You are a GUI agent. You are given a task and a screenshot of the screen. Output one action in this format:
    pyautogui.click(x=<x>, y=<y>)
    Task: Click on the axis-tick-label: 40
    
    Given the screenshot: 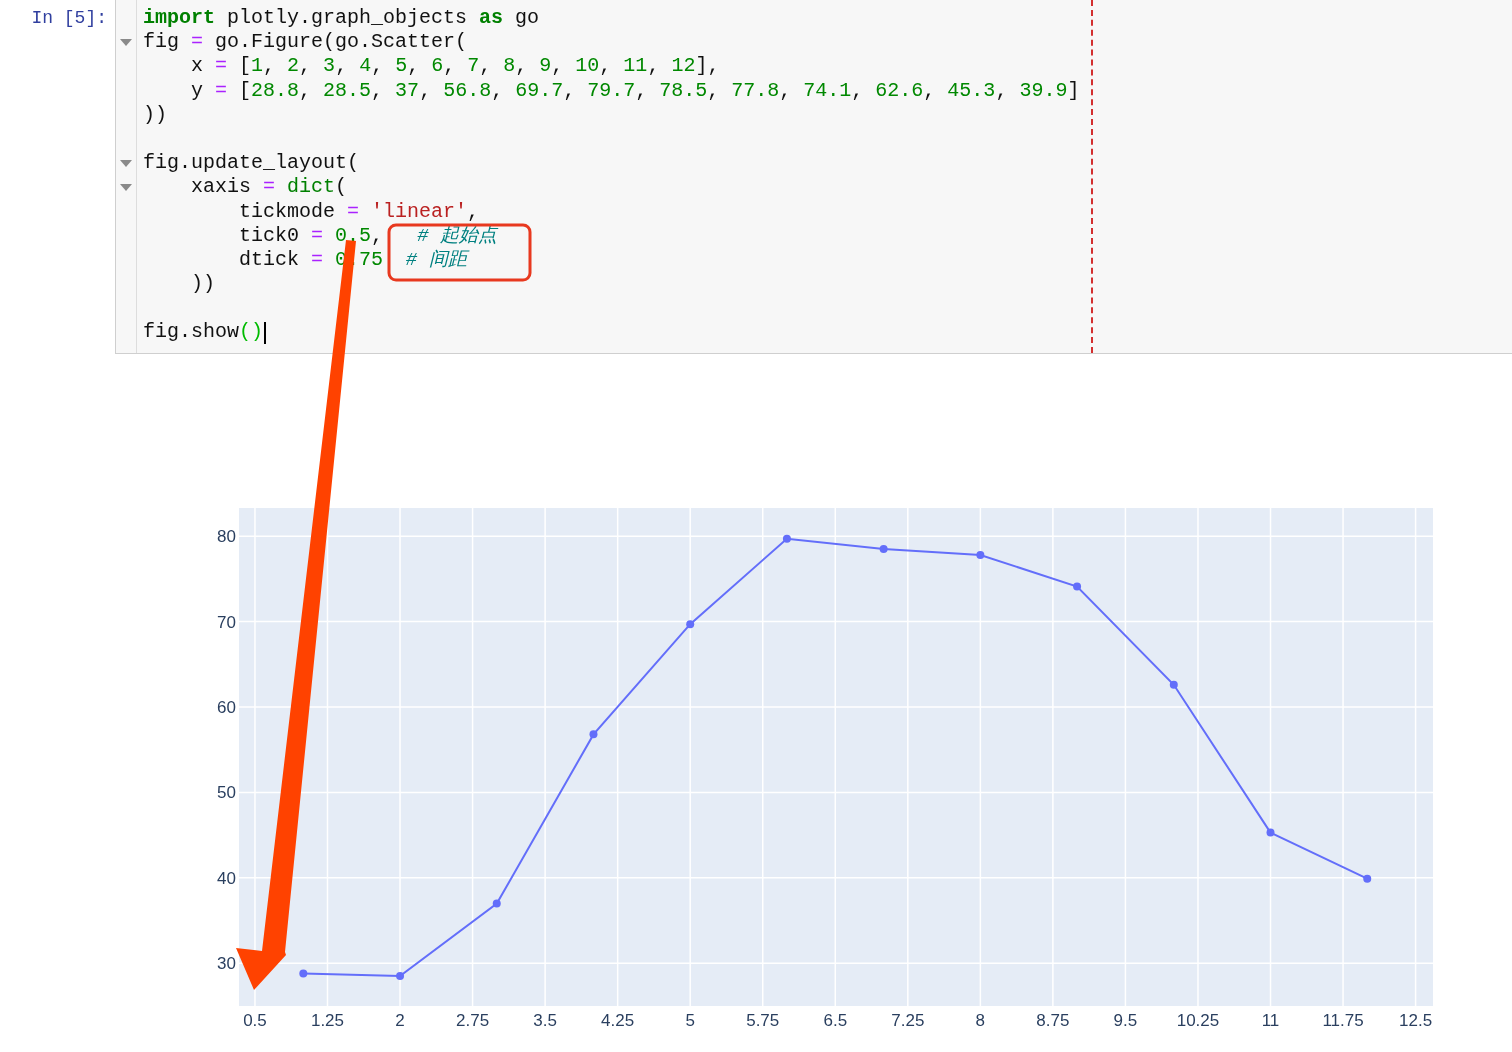 What is the action you would take?
    pyautogui.click(x=226, y=878)
    